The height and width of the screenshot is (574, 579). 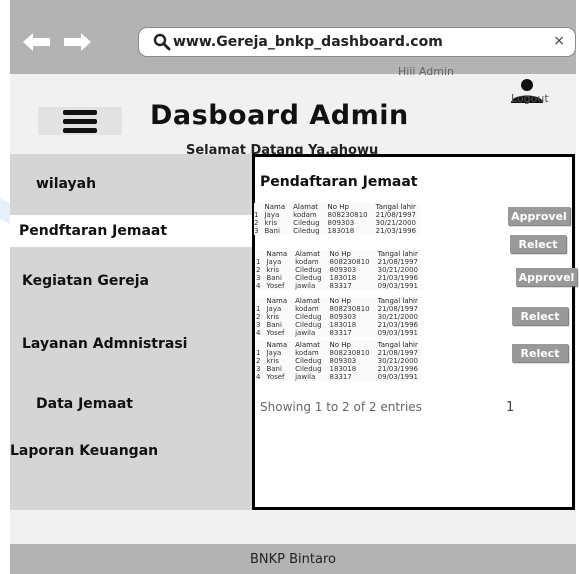 I want to click on address-bar: www.Gereja_bnkp_dashboard.com ×, so click(x=357, y=42).